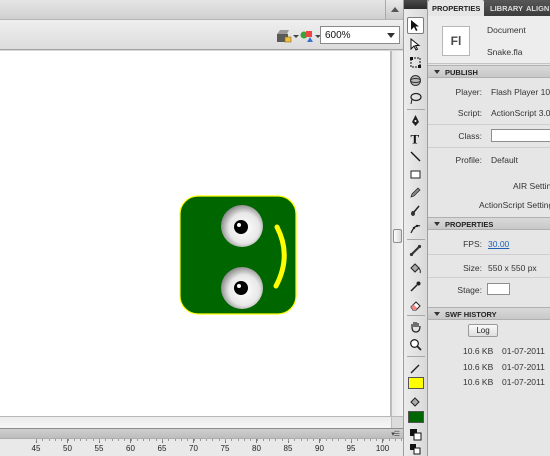  Describe the element at coordinates (209, 447) in the screenshot. I see `timeline-ruler: 455055606570758085909510010` at that location.